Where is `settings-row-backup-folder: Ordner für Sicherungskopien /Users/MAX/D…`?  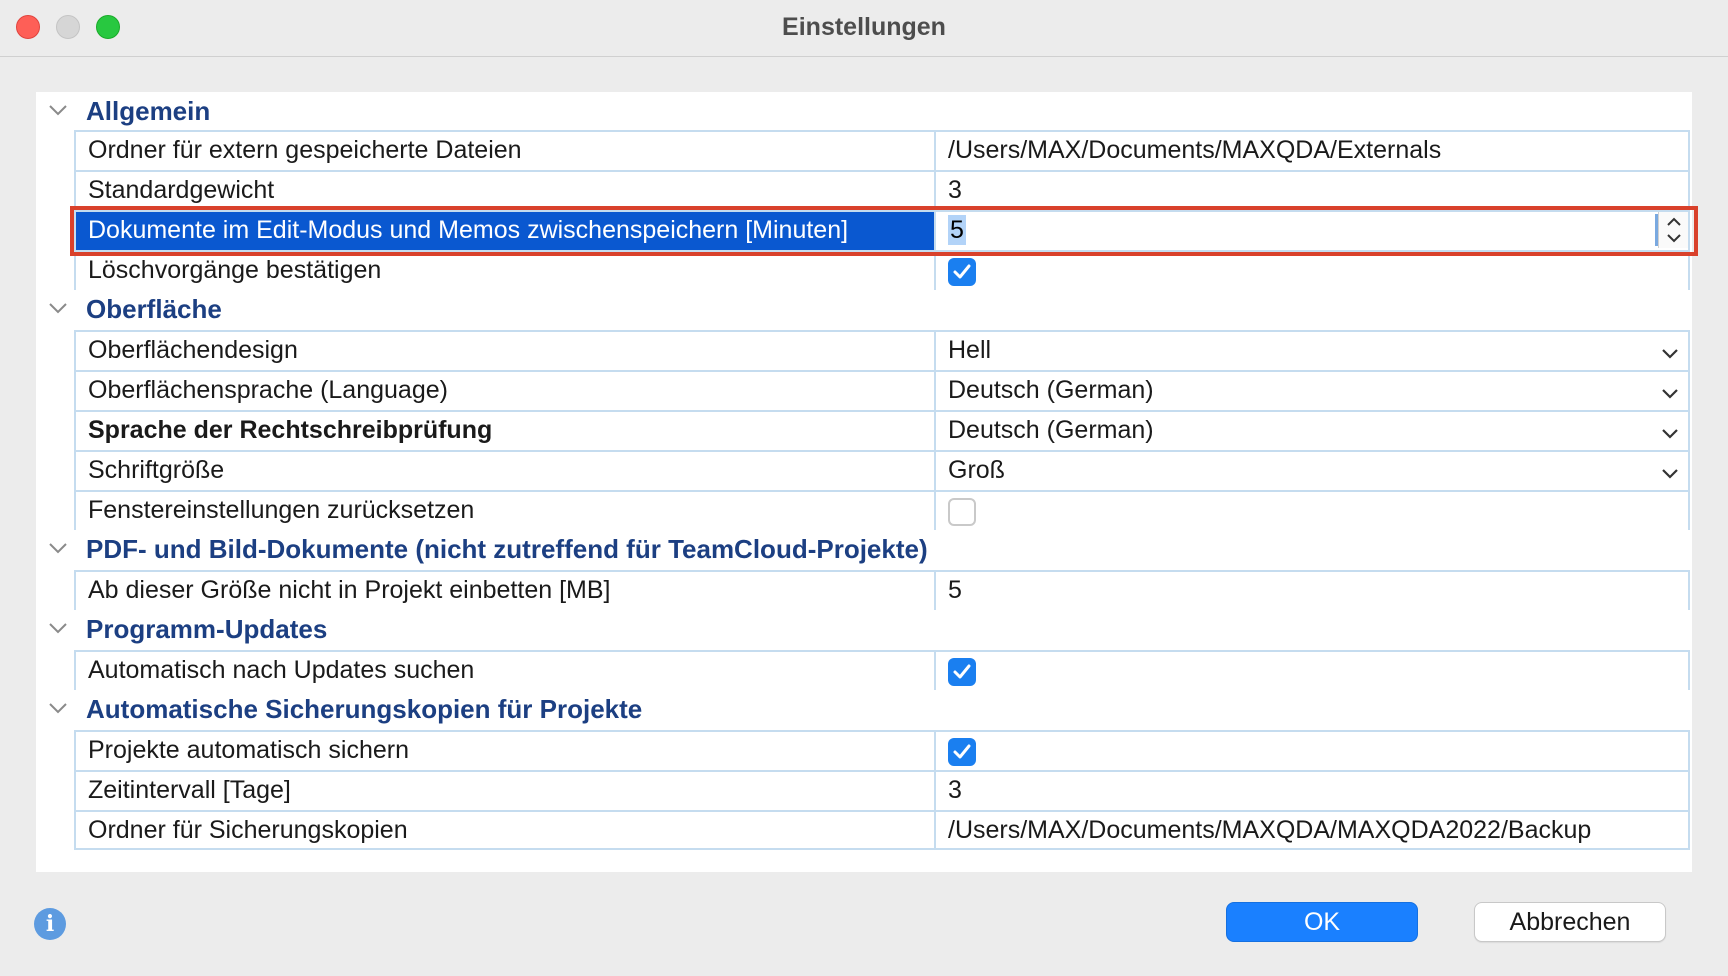
settings-row-backup-folder: Ordner für Sicherungskopien /Users/MAX/D… is located at coordinates (882, 830).